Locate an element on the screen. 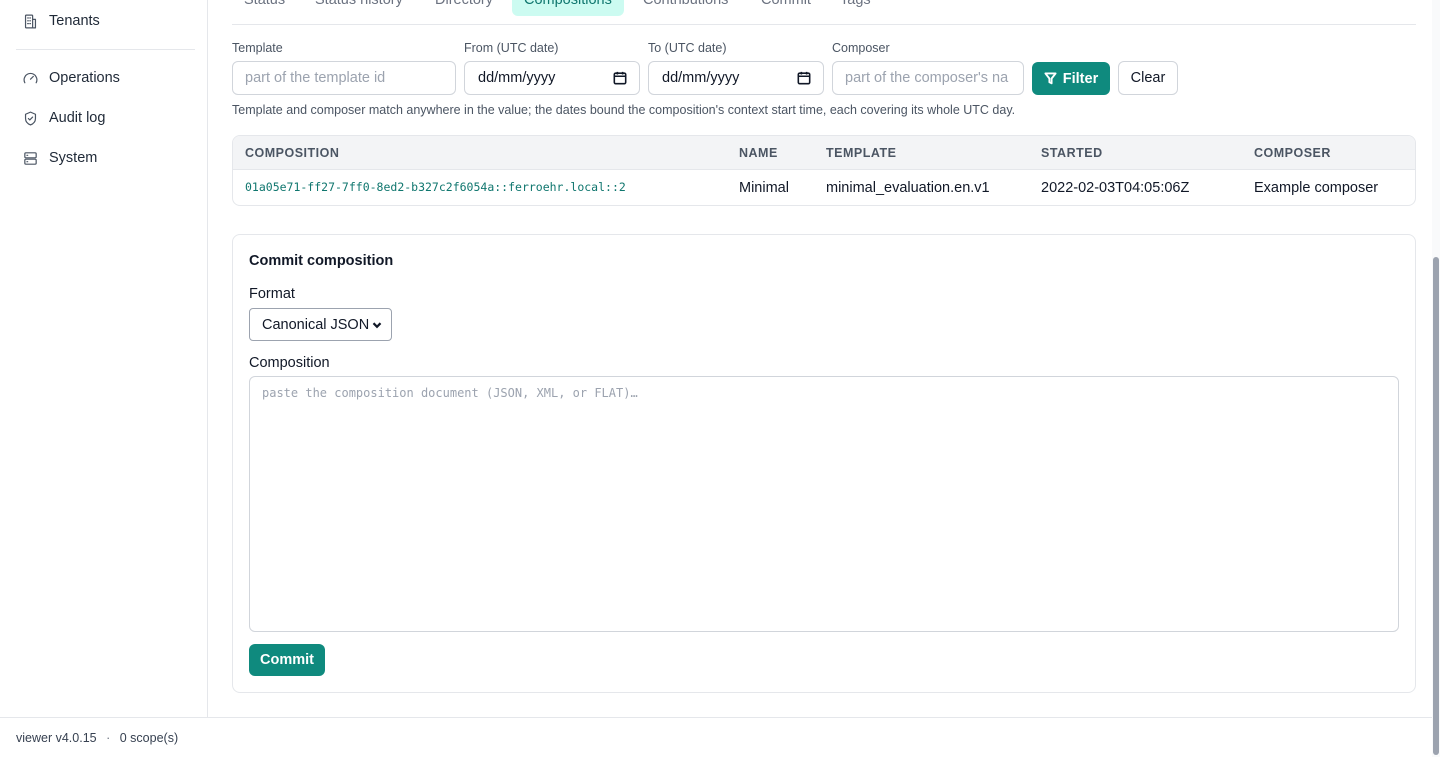 This screenshot has height=757, width=1440. from-date-input: dd/mm/yyyy is located at coordinates (552, 78).